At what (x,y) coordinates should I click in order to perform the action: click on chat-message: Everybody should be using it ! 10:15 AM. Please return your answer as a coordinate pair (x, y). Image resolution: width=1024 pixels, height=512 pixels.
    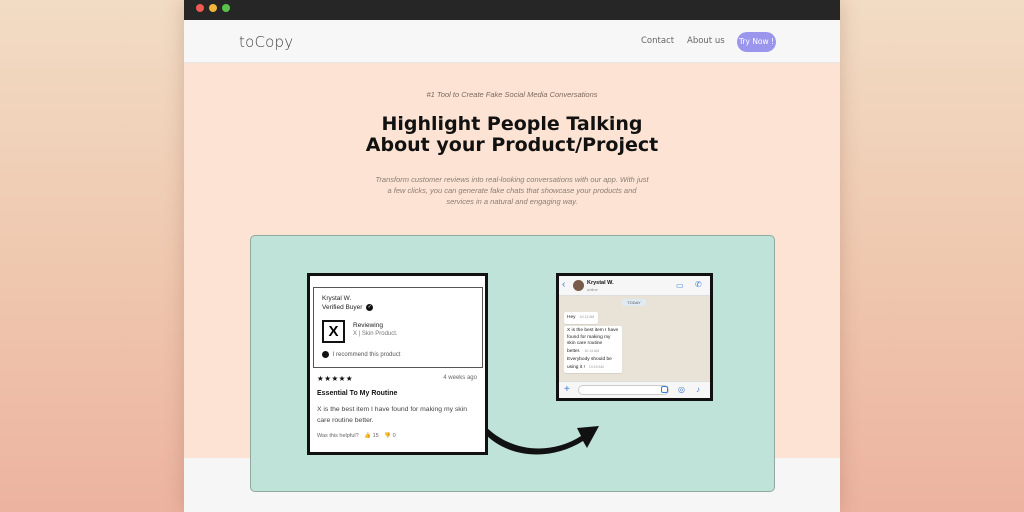
    Looking at the image, I should click on (593, 364).